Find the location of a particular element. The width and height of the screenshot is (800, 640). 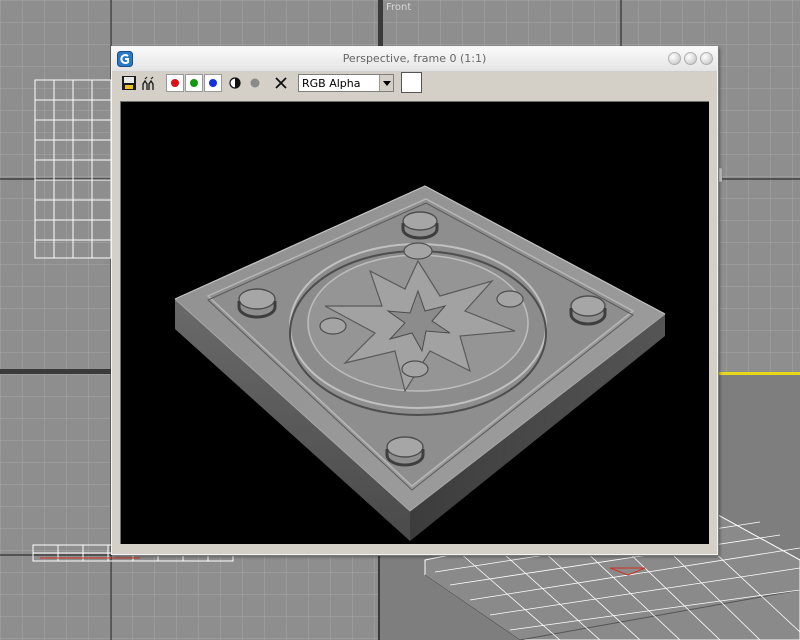

channel-dropdown: RGB Alpha is located at coordinates (346, 83).